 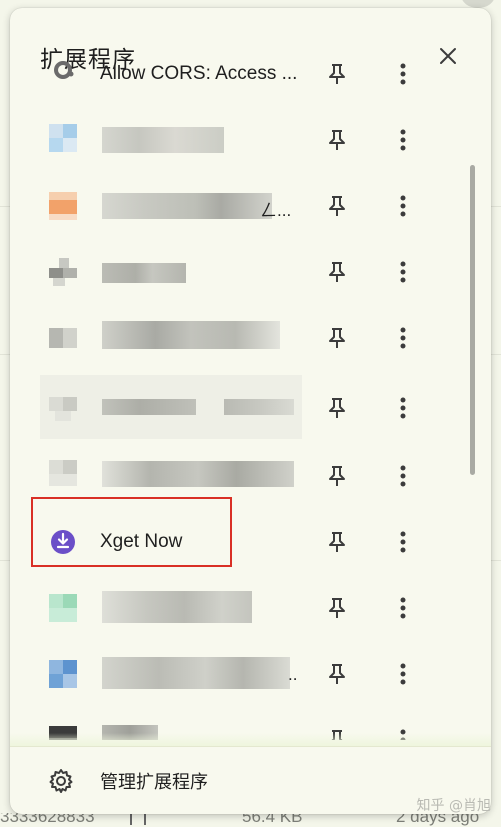 I want to click on scrollbar, so click(x=473, y=405).